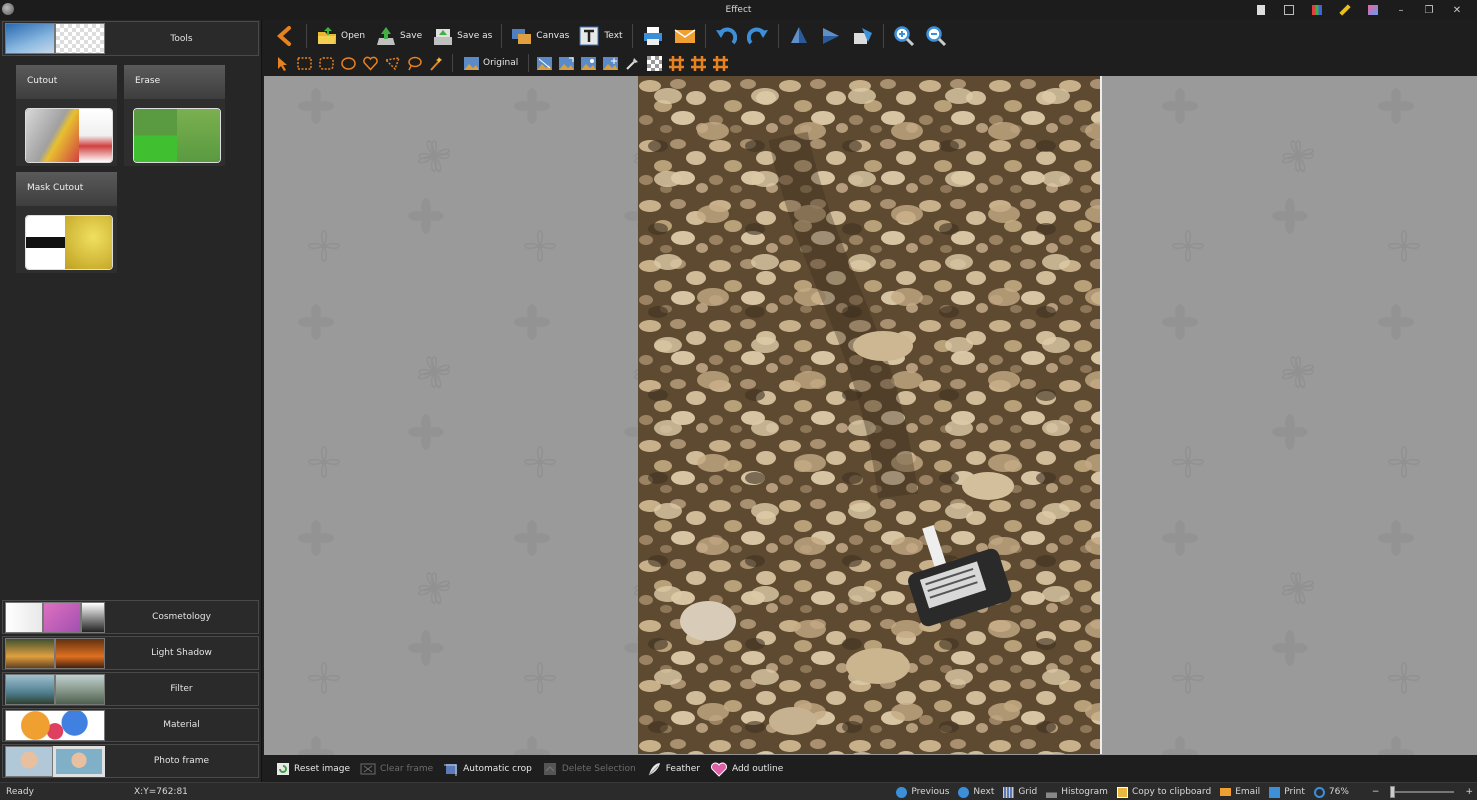 Image resolution: width=1477 pixels, height=800 pixels. What do you see at coordinates (66, 115) in the screenshot?
I see `cutout-tool-card: Cutout` at bounding box center [66, 115].